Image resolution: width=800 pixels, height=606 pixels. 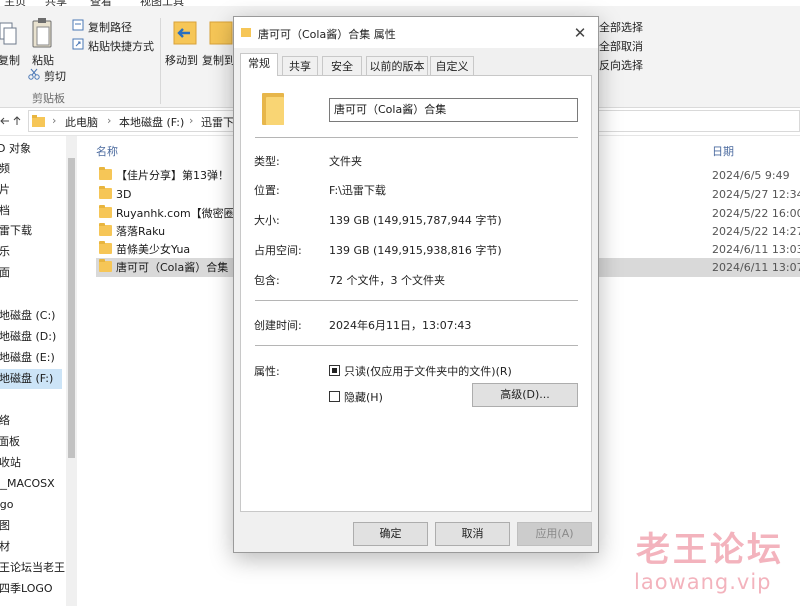 What do you see at coordinates (124, 194) in the screenshot?
I see `file-name: 3D` at bounding box center [124, 194].